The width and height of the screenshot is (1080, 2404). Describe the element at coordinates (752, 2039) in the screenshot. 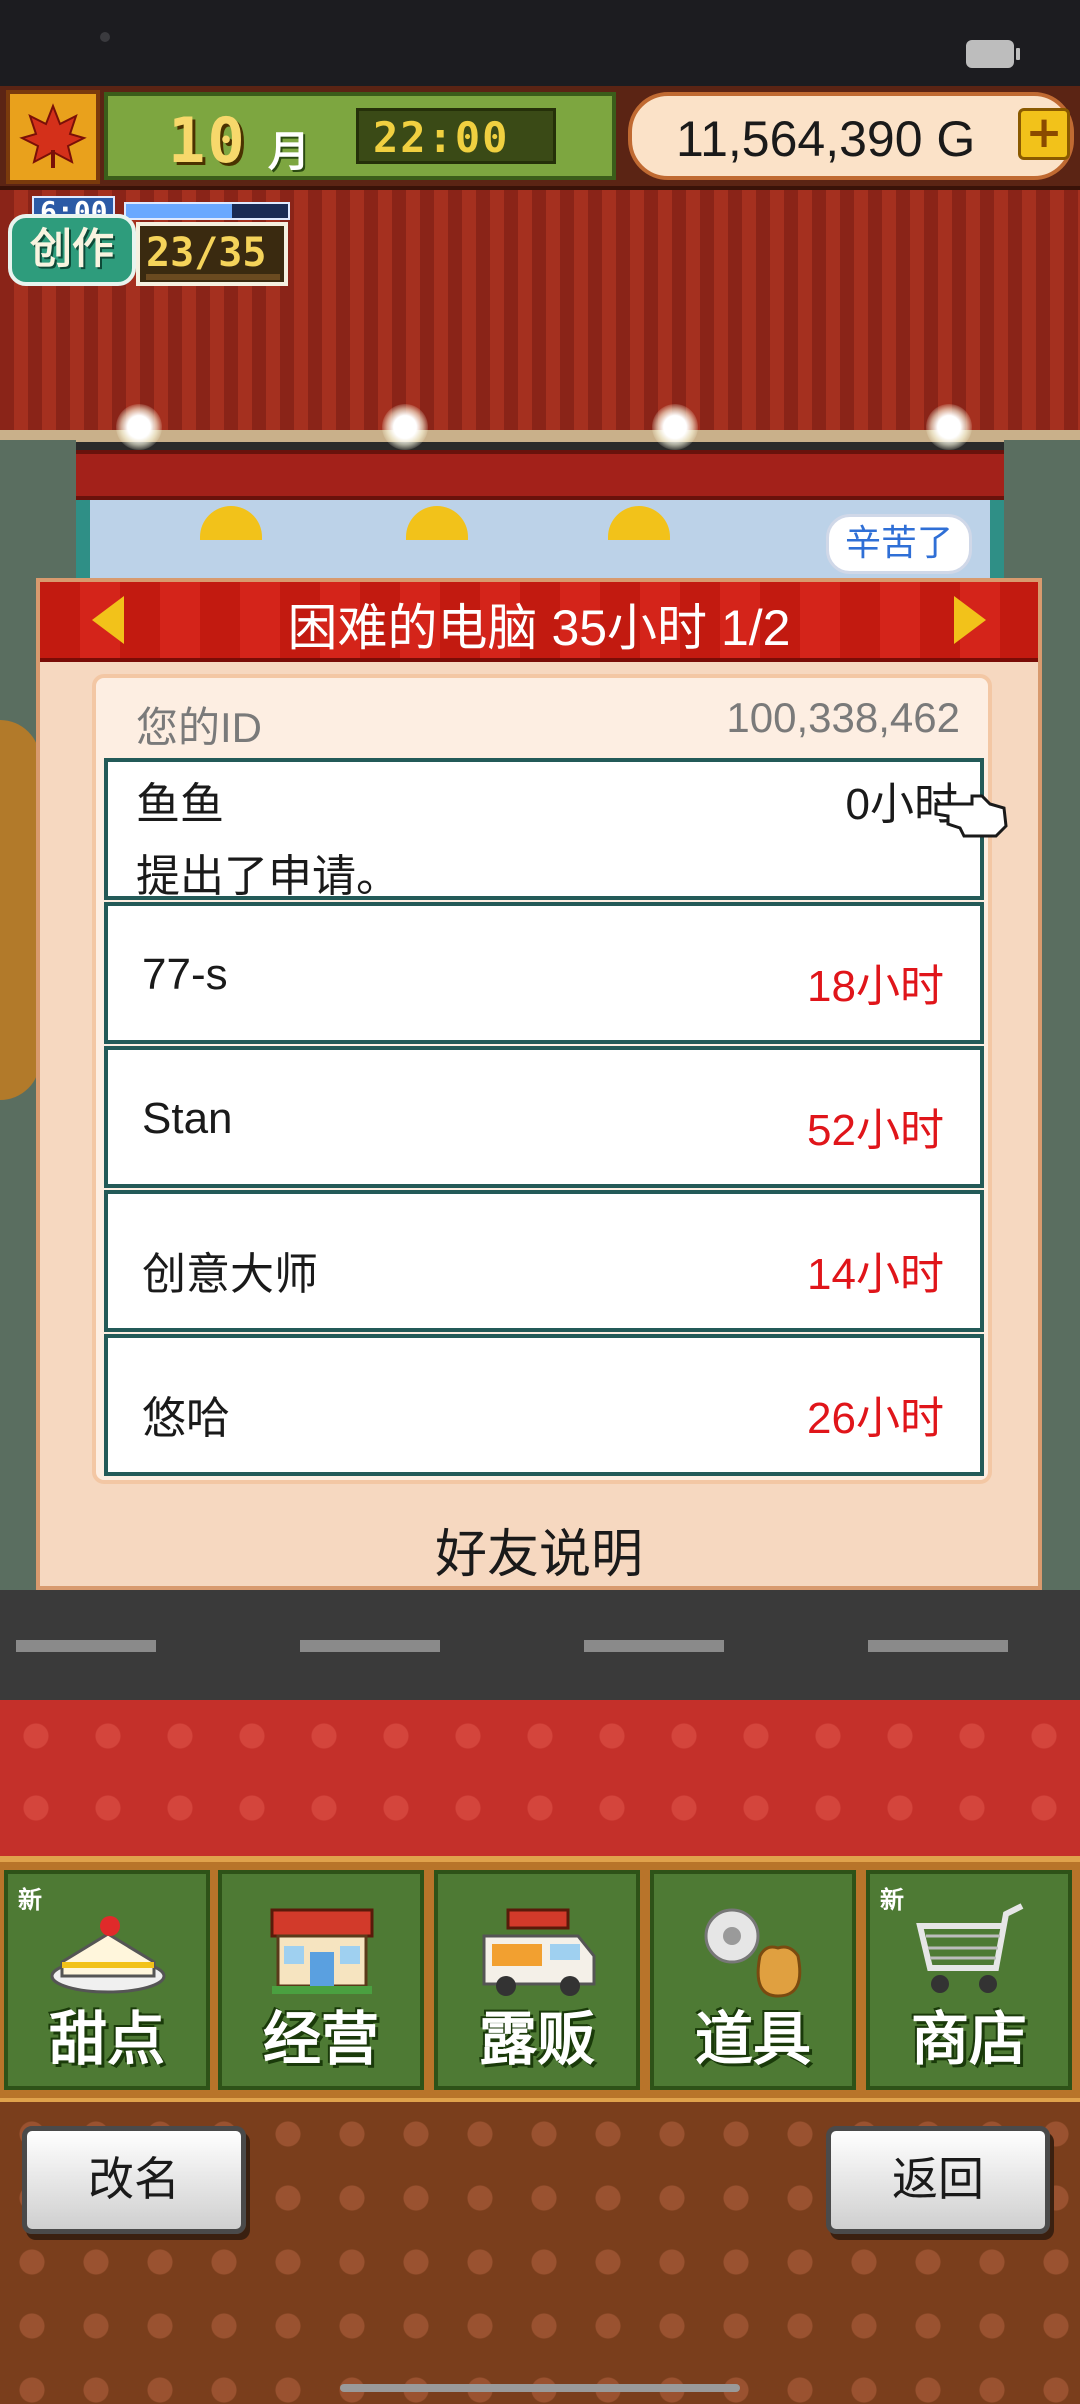

I see `menu-label: 道具` at that location.